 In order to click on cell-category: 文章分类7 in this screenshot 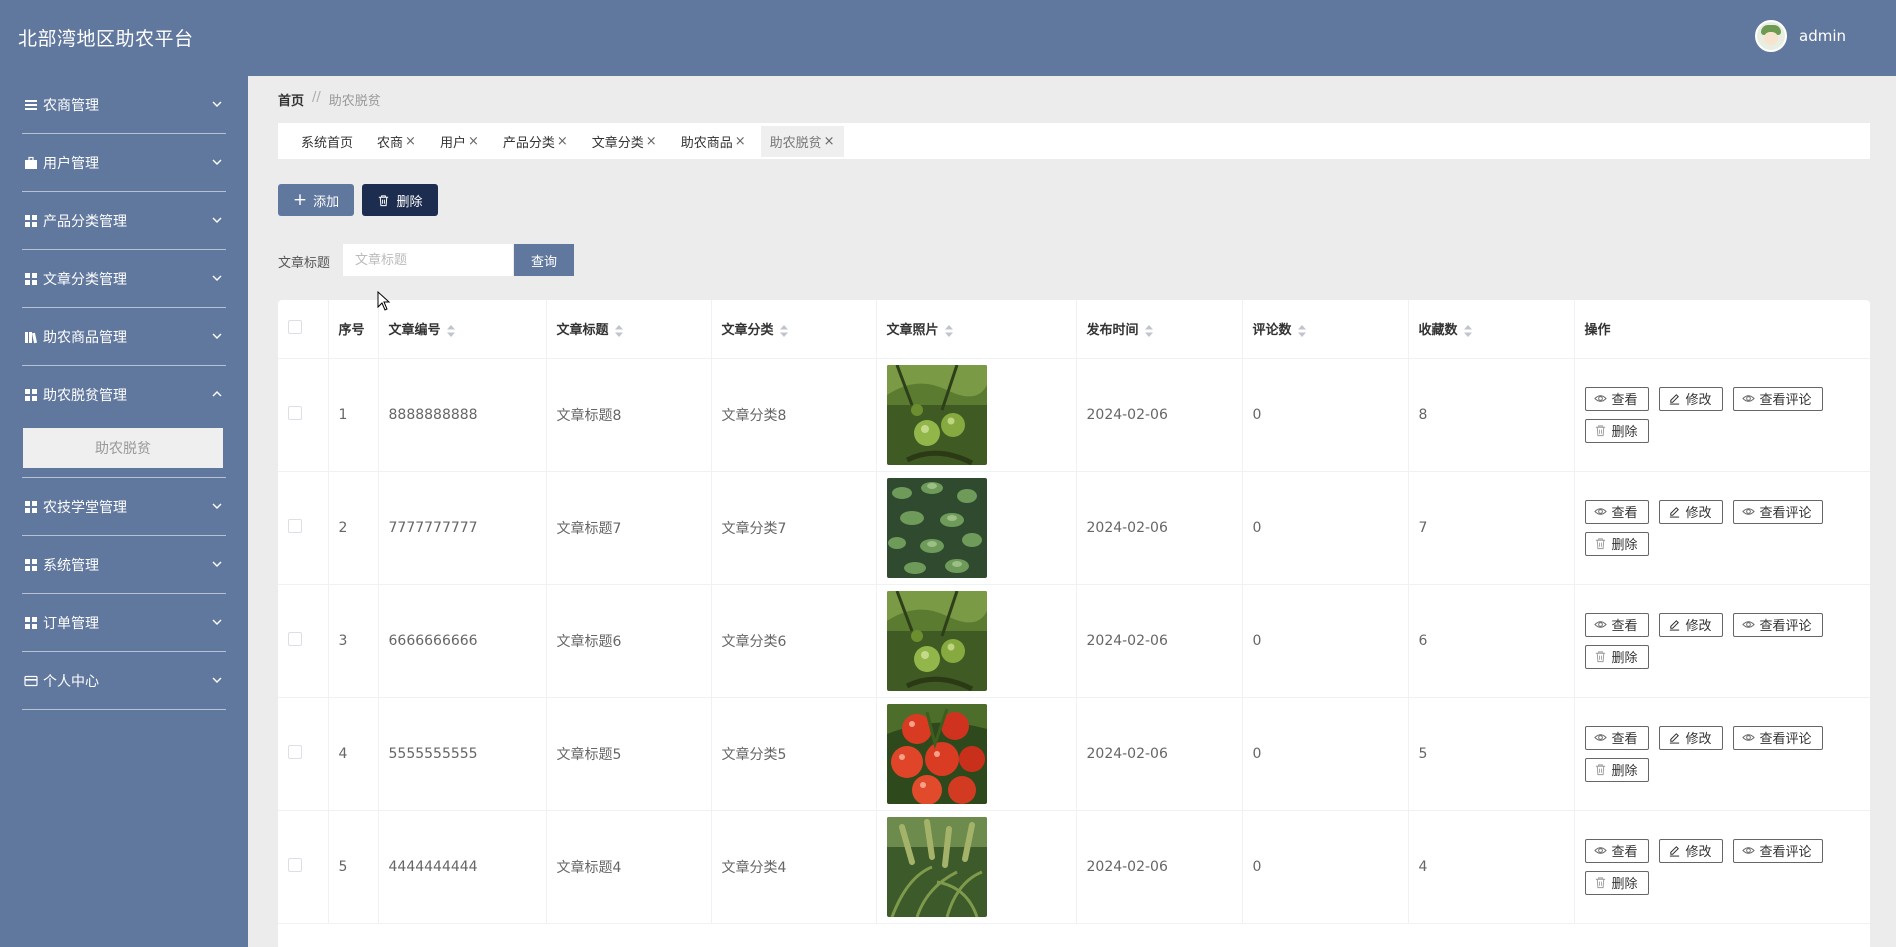, I will do `click(794, 528)`.